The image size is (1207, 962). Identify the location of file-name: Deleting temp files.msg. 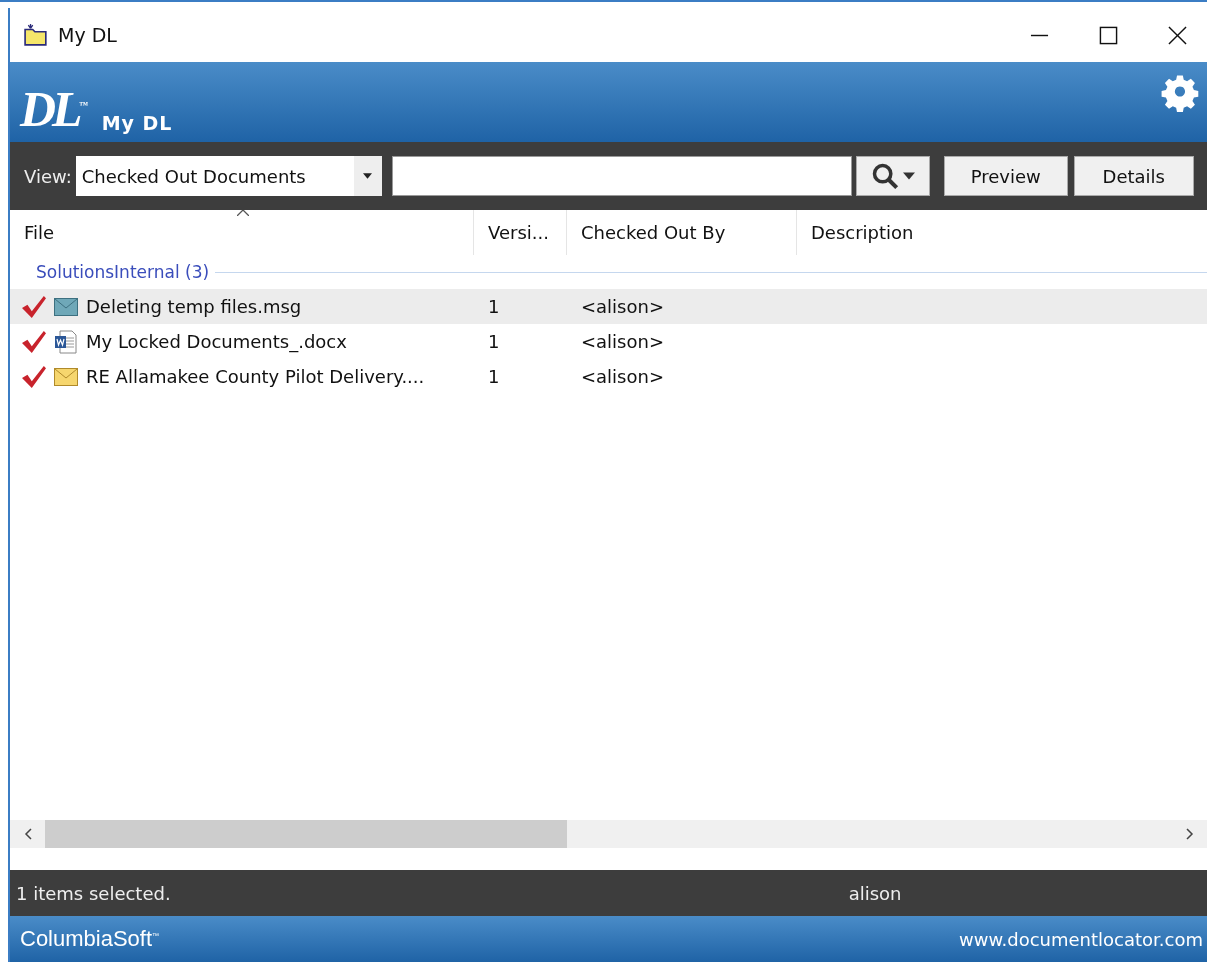
(279, 306).